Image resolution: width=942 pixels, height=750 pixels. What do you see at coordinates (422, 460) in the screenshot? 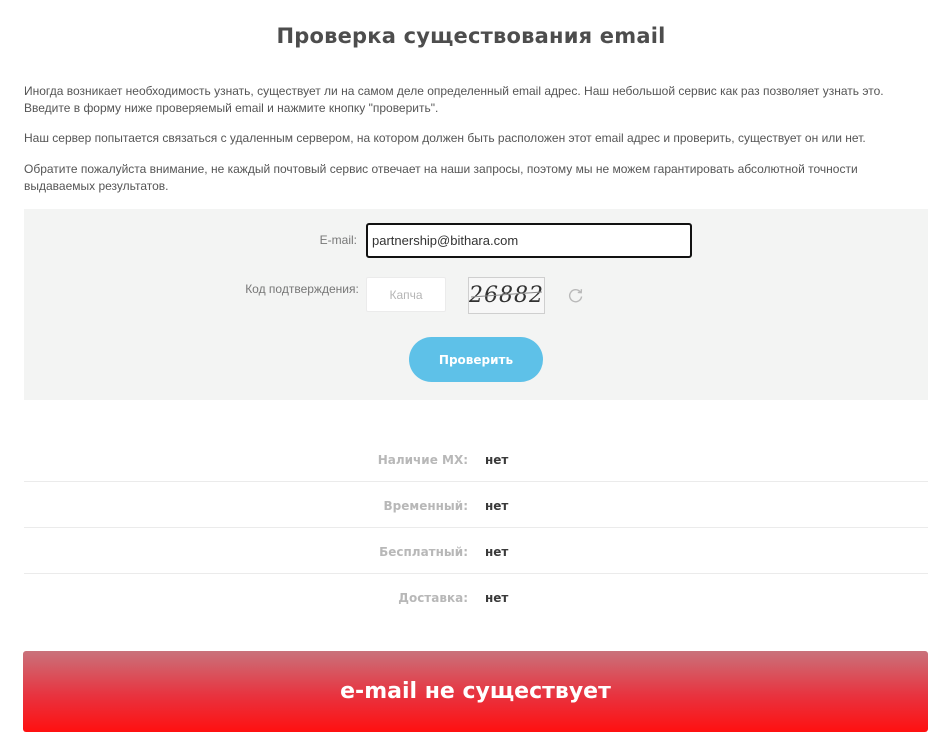
I see `result-label: Наличие MX:` at bounding box center [422, 460].